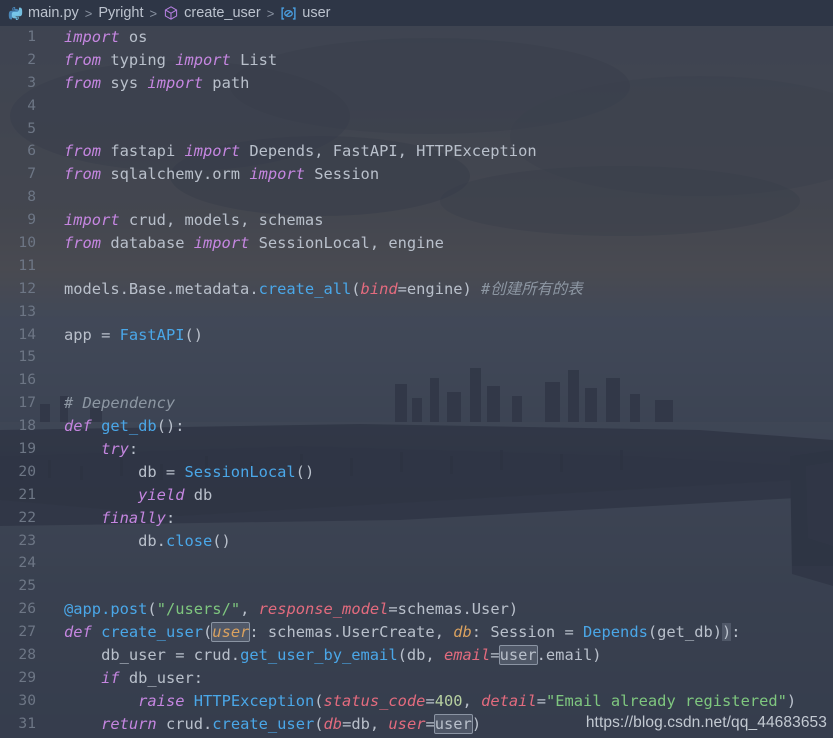  Describe the element at coordinates (240, 471) in the screenshot. I see `code-token: SessionLocal` at that location.